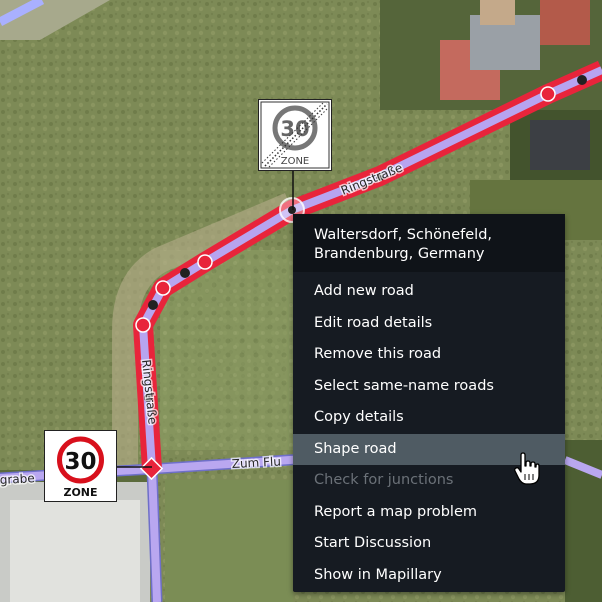  I want to click on location-line-1: Waltersdorf, Schönefeld,, so click(403, 235).